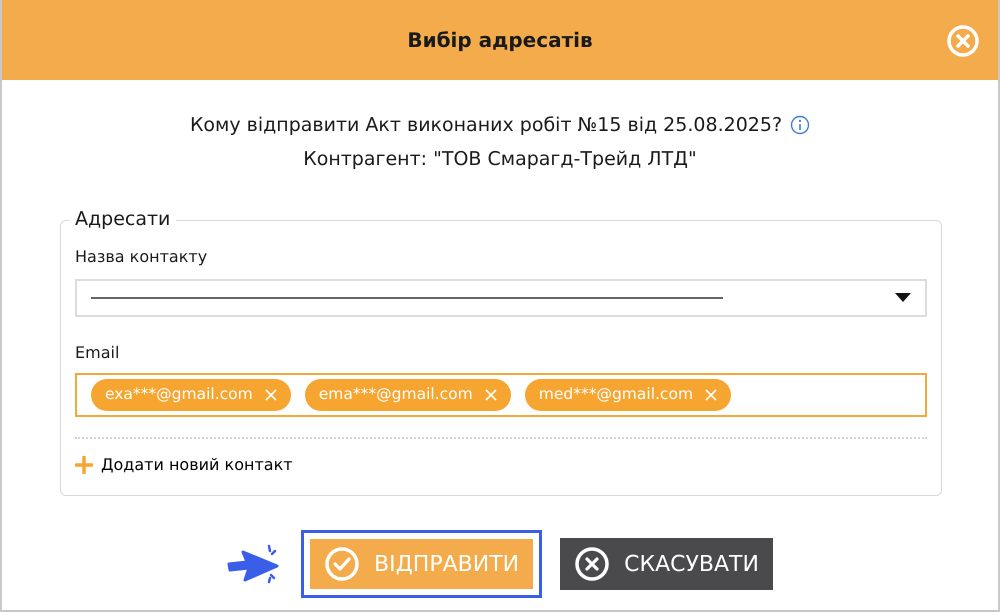 Image resolution: width=1000 pixels, height=612 pixels. What do you see at coordinates (407, 395) in the screenshot?
I see `email-chip: ema***@gmail.com` at bounding box center [407, 395].